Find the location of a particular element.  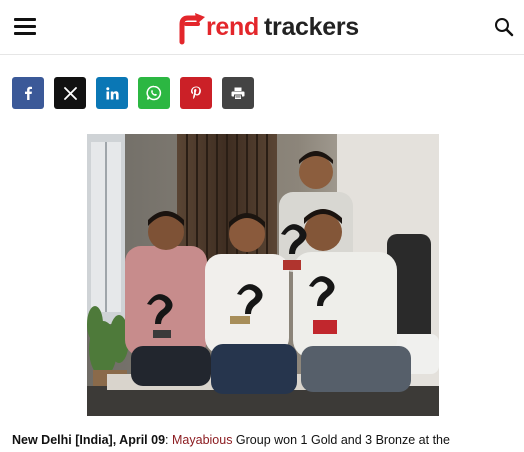

x-share-button is located at coordinates (70, 93).